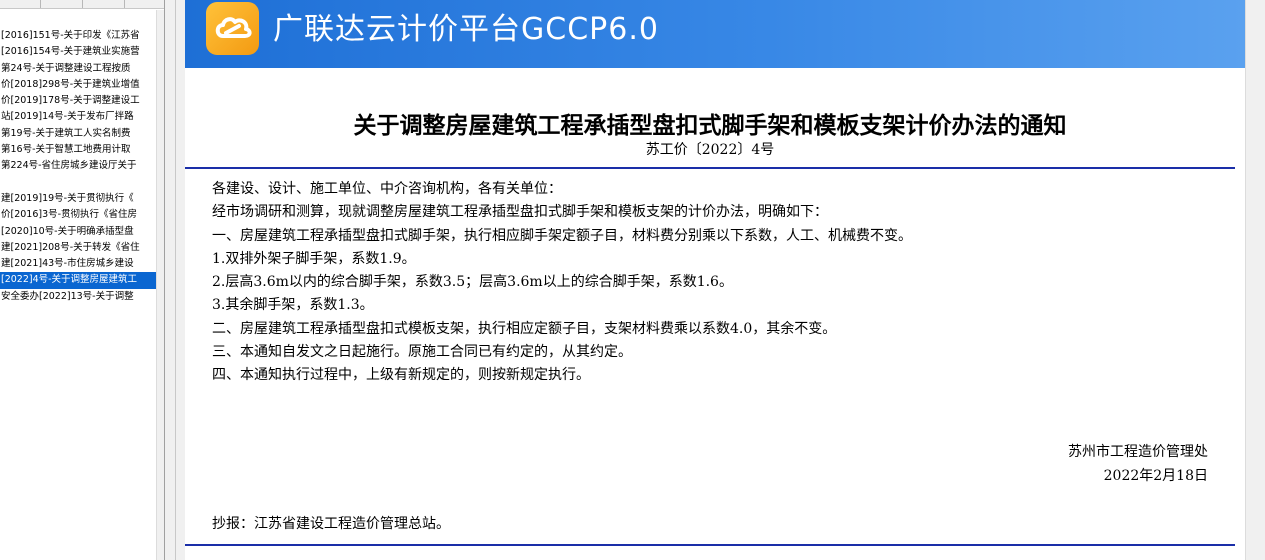 The width and height of the screenshot is (1265, 560). I want to click on list-item: 第16号-关于智慧工地费用计取, so click(78, 150).